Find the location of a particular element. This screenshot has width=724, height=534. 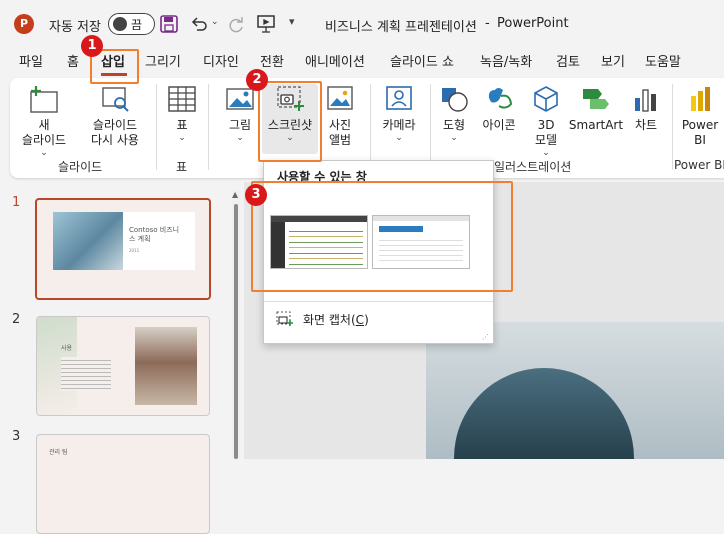

tab-view: 보기 is located at coordinates (613, 63).